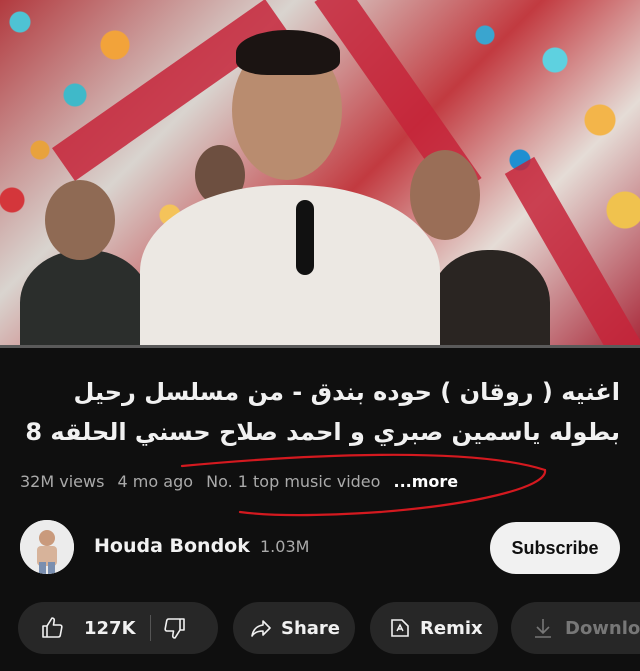 Image resolution: width=640 pixels, height=671 pixels. Describe the element at coordinates (261, 628) in the screenshot. I see `share-arrow-icon` at that location.